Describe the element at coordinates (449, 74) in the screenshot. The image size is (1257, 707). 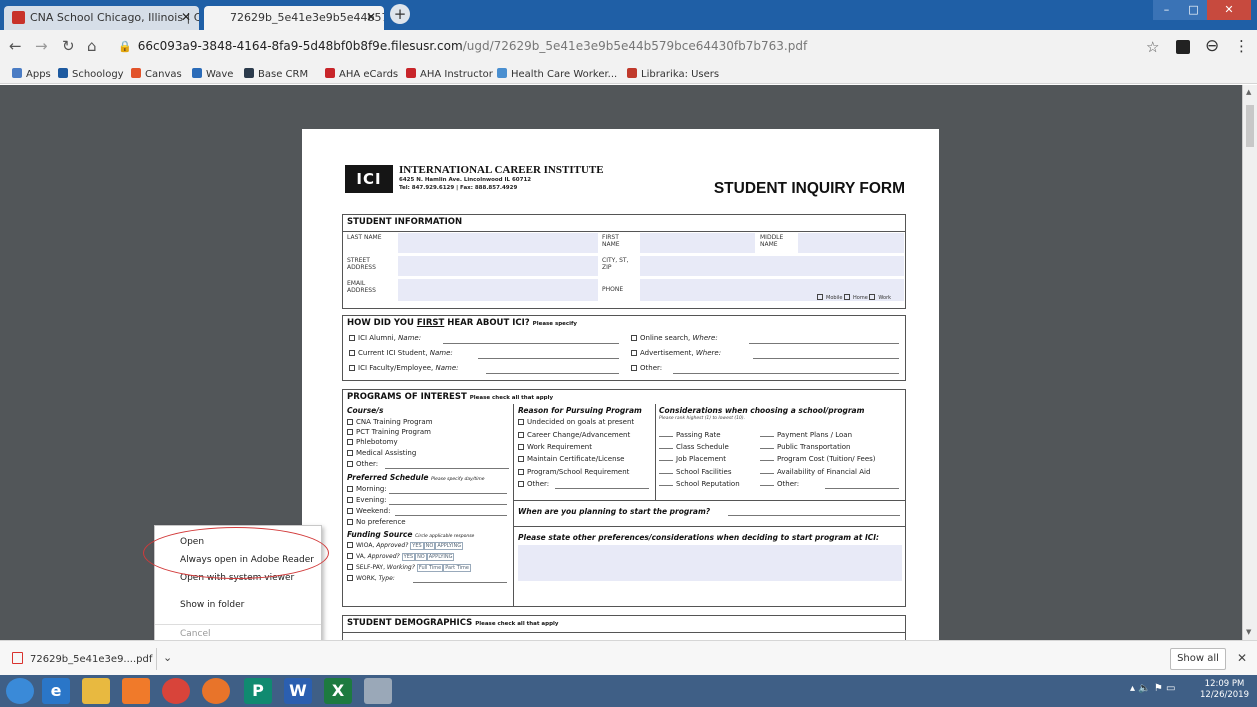
I see `bookmark-aha-instructor: AHA Instructor` at that location.